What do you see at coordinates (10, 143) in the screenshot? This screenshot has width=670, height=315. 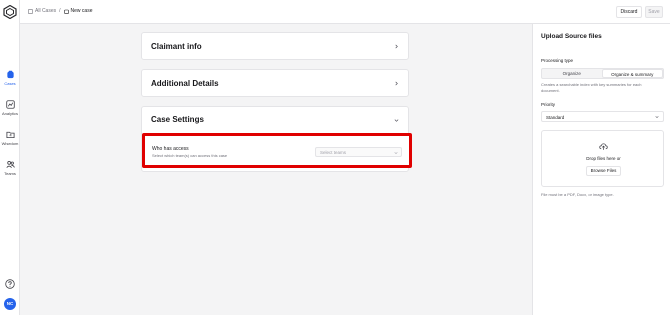 I see `nav-label-wisedom: Wisedom` at bounding box center [10, 143].